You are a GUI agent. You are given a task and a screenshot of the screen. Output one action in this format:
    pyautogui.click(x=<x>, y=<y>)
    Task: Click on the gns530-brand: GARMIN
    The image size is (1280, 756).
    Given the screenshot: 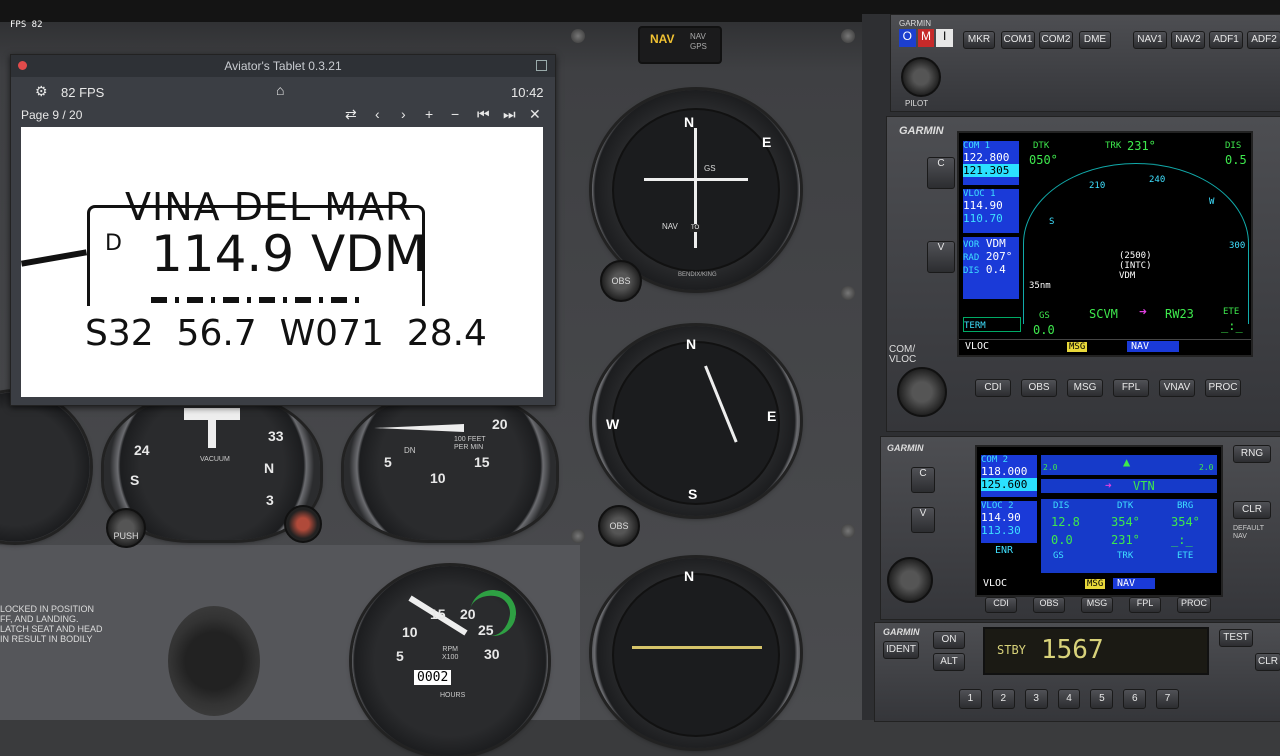 What is the action you would take?
    pyautogui.click(x=921, y=131)
    